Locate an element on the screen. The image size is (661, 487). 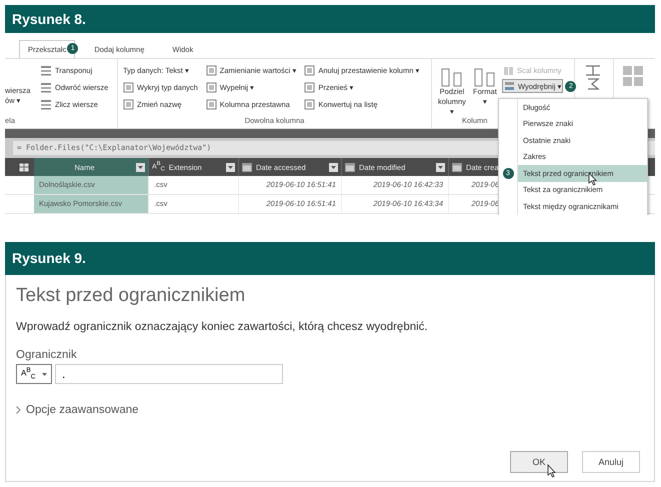
dialog-description: Wprowadź ogranicznik oznaczający koniec zawartości, którą chcesz wyodrębnić. is located at coordinates (222, 327).